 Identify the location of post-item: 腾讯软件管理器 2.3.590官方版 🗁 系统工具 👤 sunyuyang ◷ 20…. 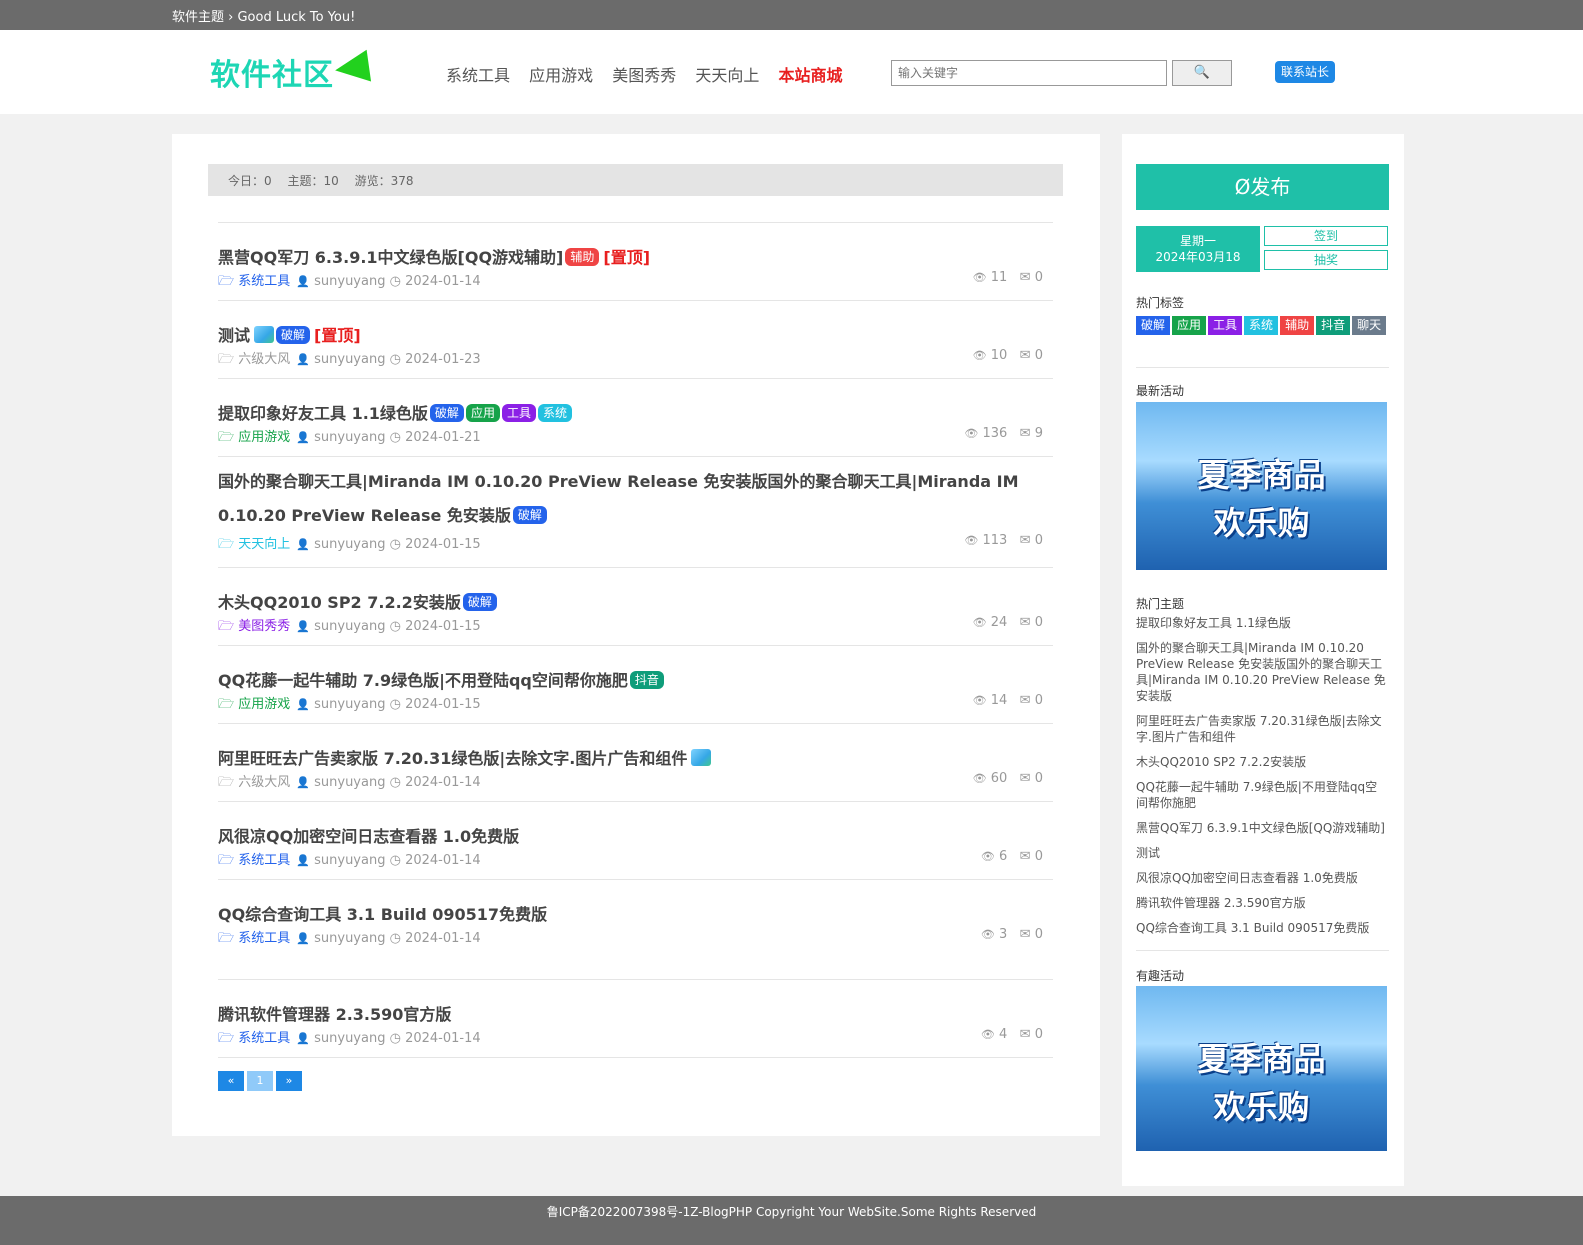
(635, 1018).